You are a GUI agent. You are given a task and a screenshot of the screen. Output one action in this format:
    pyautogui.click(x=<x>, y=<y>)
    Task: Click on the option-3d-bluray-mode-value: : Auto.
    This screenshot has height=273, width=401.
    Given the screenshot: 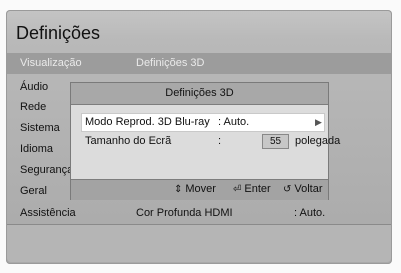 What is the action you would take?
    pyautogui.click(x=234, y=122)
    